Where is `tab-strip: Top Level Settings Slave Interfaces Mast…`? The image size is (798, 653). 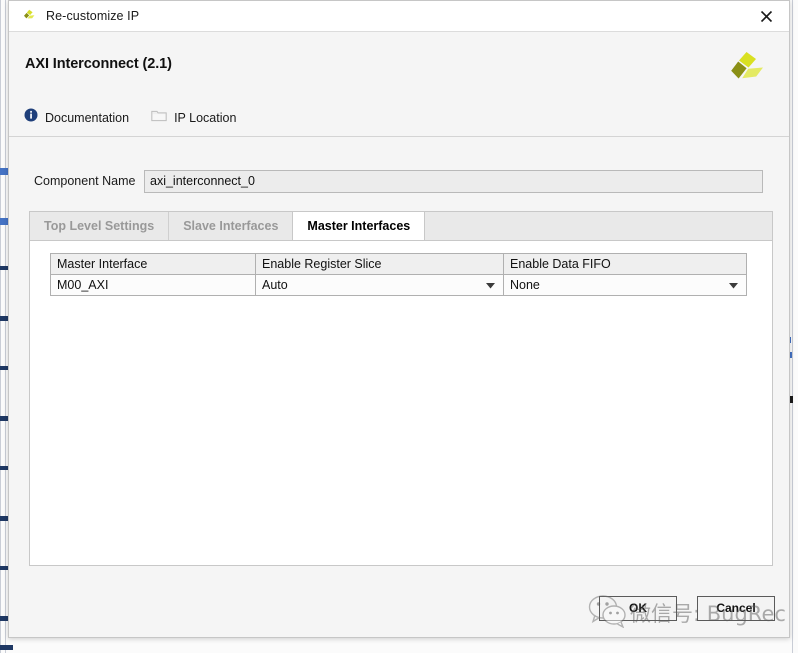 tab-strip: Top Level Settings Slave Interfaces Mast… is located at coordinates (401, 226).